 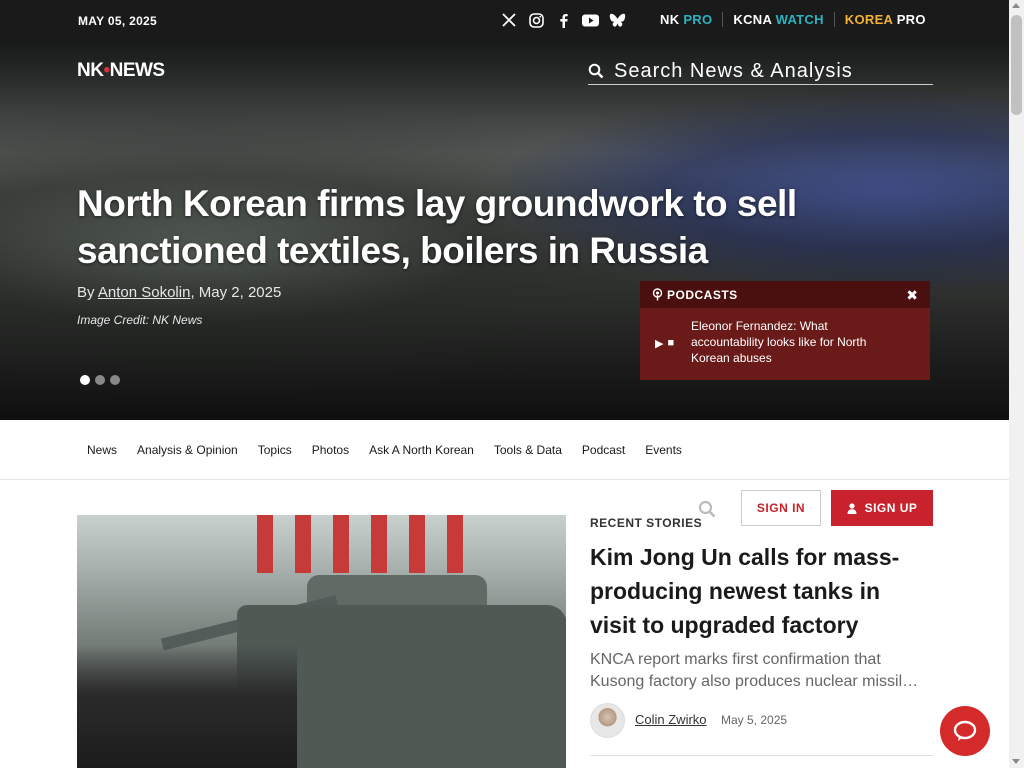 I want to click on hero-byline: By Anton Sokolin, May 2, 2025, so click(x=179, y=292).